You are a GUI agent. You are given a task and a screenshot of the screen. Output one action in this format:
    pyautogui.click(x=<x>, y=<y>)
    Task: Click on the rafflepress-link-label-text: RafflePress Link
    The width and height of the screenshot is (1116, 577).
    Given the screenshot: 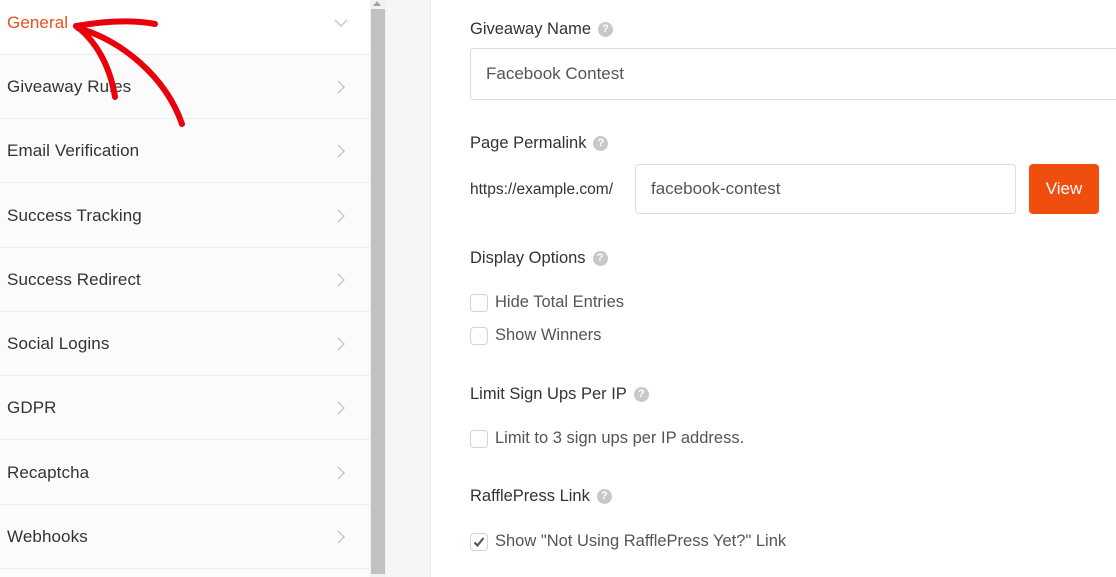 What is the action you would take?
    pyautogui.click(x=530, y=496)
    